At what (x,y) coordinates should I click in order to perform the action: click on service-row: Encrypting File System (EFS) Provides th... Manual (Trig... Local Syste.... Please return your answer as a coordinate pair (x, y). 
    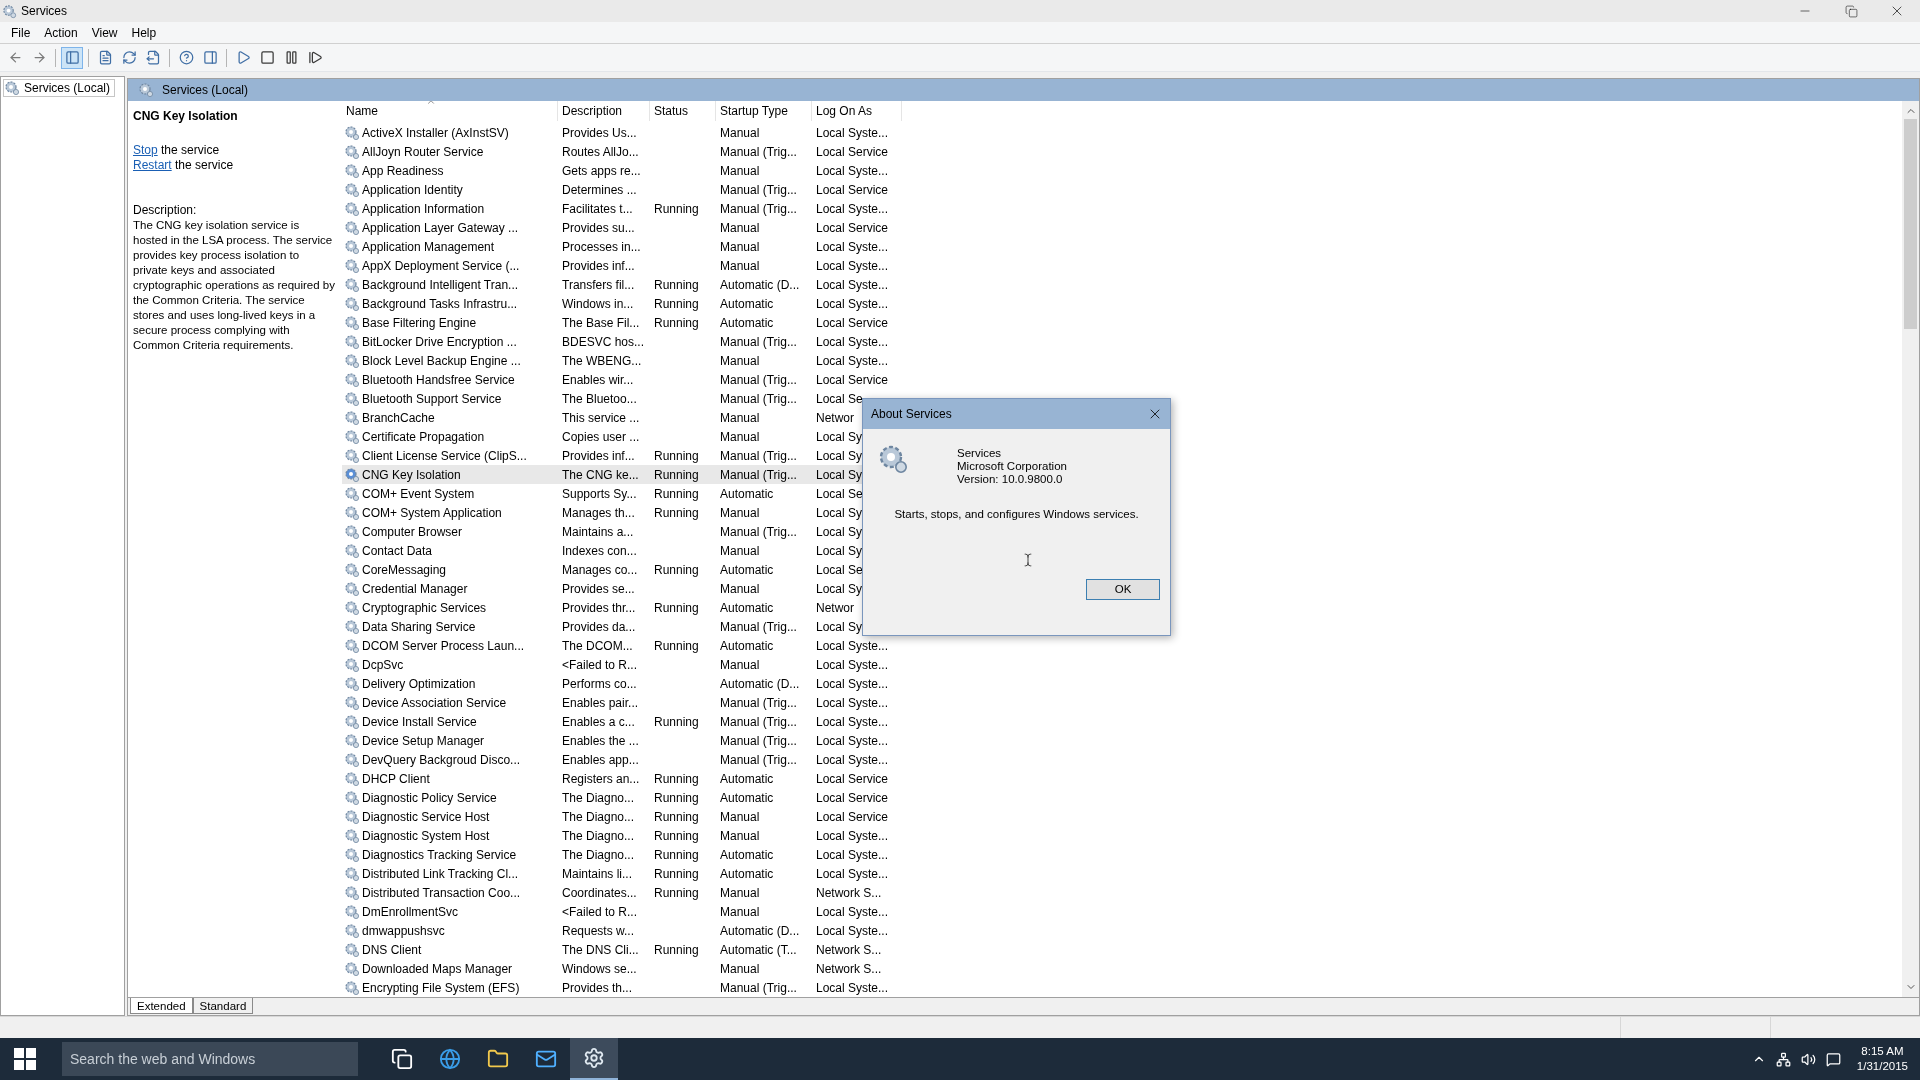
    Looking at the image, I should click on (616, 987).